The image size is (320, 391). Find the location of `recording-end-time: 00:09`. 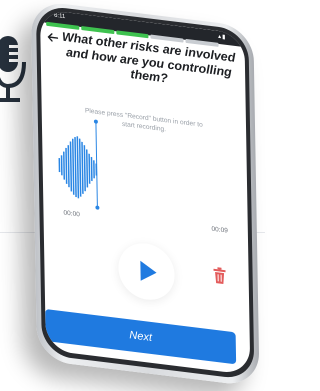

recording-end-time: 00:09 is located at coordinates (219, 230).